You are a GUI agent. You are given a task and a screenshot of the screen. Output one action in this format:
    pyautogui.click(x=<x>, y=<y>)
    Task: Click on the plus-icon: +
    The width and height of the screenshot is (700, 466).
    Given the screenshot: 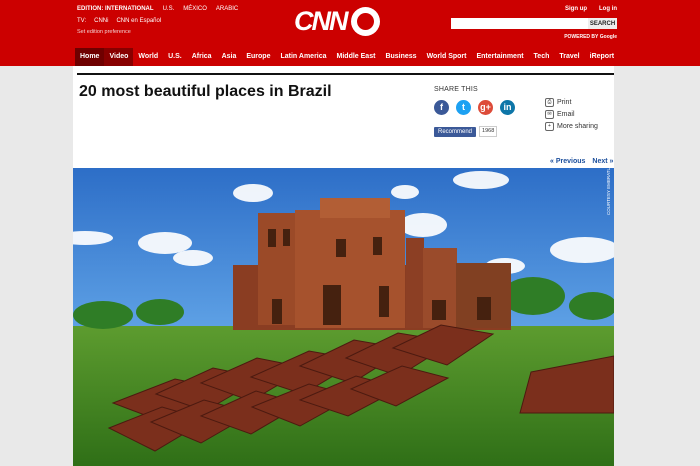 What is the action you would take?
    pyautogui.click(x=549, y=126)
    